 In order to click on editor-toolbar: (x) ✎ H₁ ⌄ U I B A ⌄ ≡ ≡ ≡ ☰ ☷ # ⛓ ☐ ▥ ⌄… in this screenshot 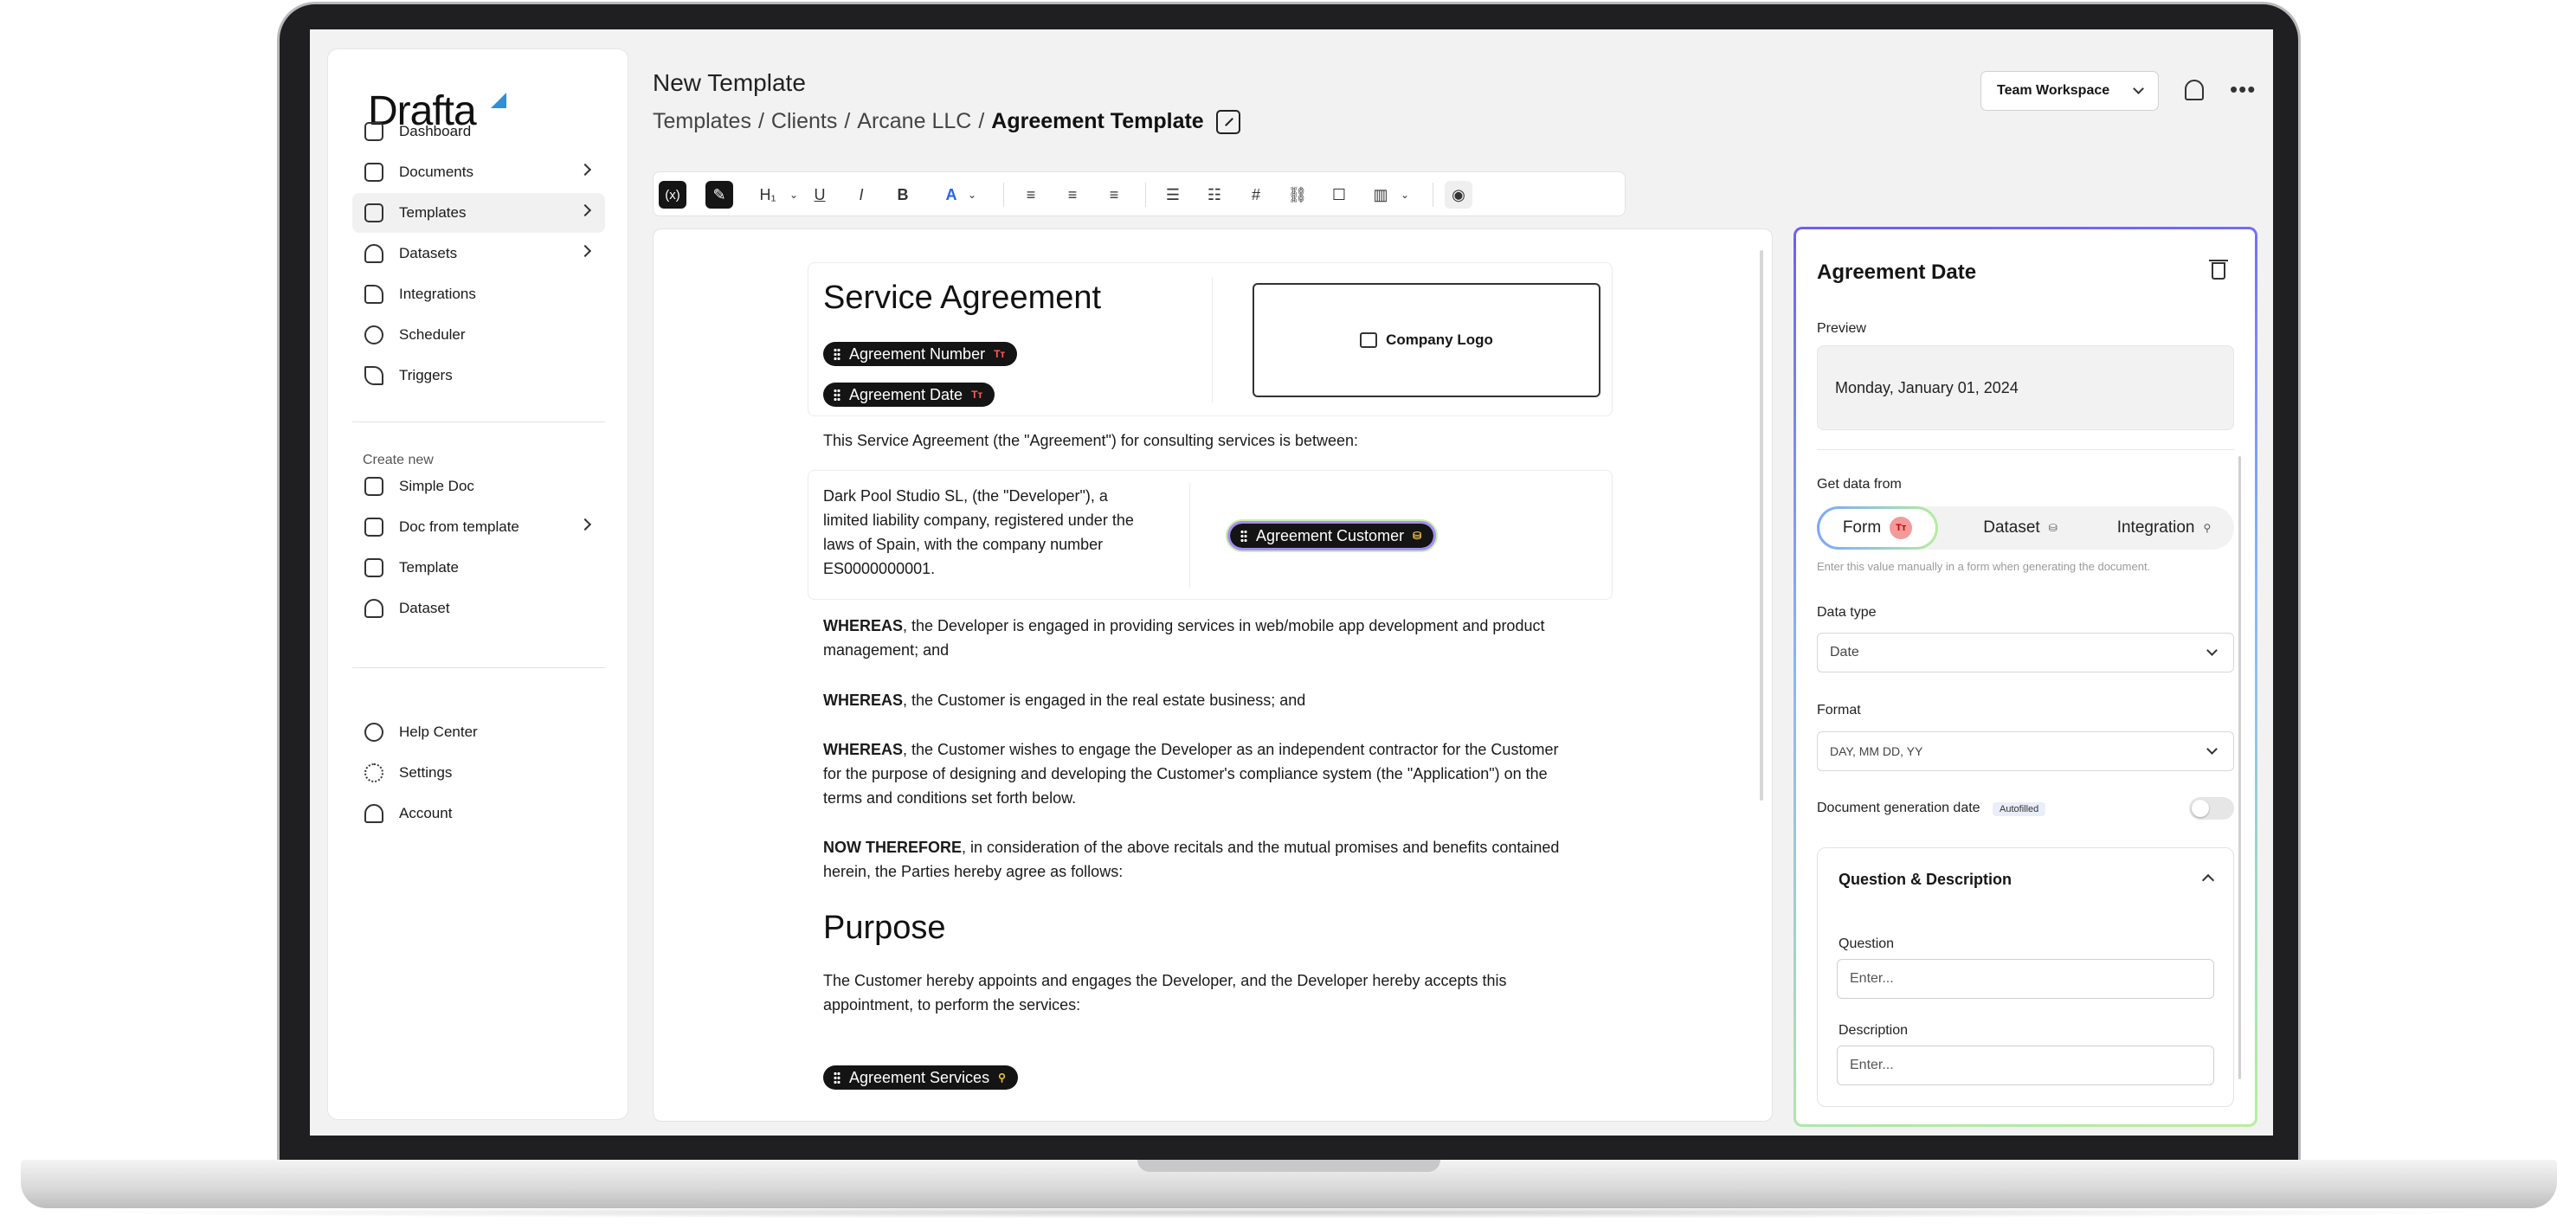, I will do `click(1139, 193)`.